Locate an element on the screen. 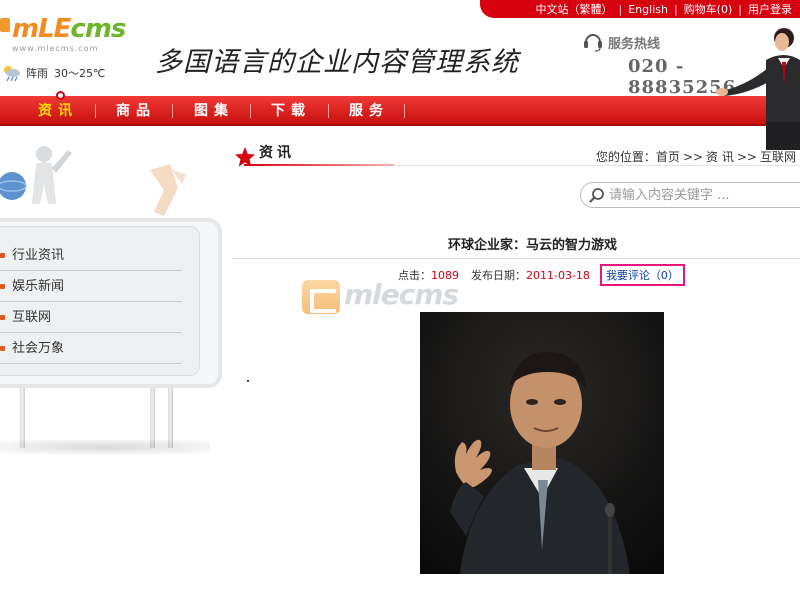 The width and height of the screenshot is (800, 600). breadcrumb-news: 资 讯 is located at coordinates (720, 157).